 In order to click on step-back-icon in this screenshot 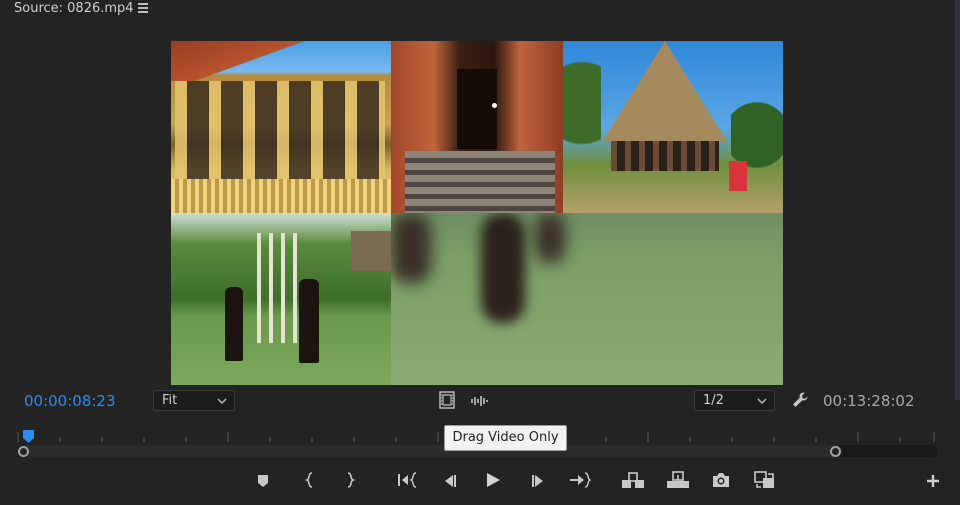, I will do `click(450, 482)`.